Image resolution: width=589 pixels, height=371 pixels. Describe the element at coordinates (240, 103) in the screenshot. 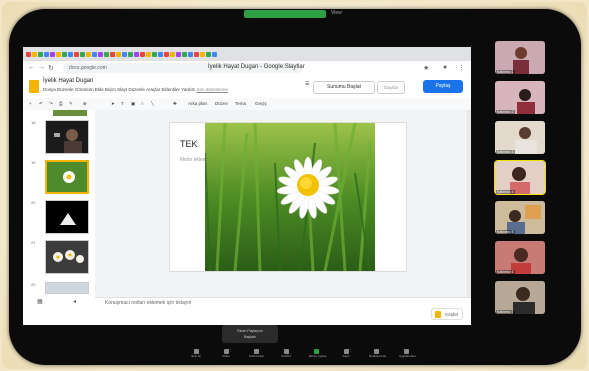

I see `toolbar-theme: Tema` at that location.